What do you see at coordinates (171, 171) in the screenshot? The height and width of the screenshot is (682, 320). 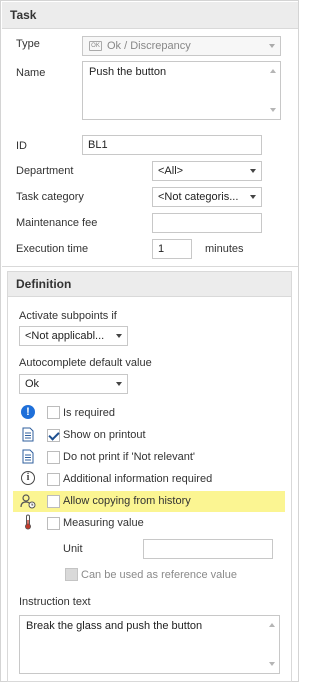 I see `department-value: <All>` at bounding box center [171, 171].